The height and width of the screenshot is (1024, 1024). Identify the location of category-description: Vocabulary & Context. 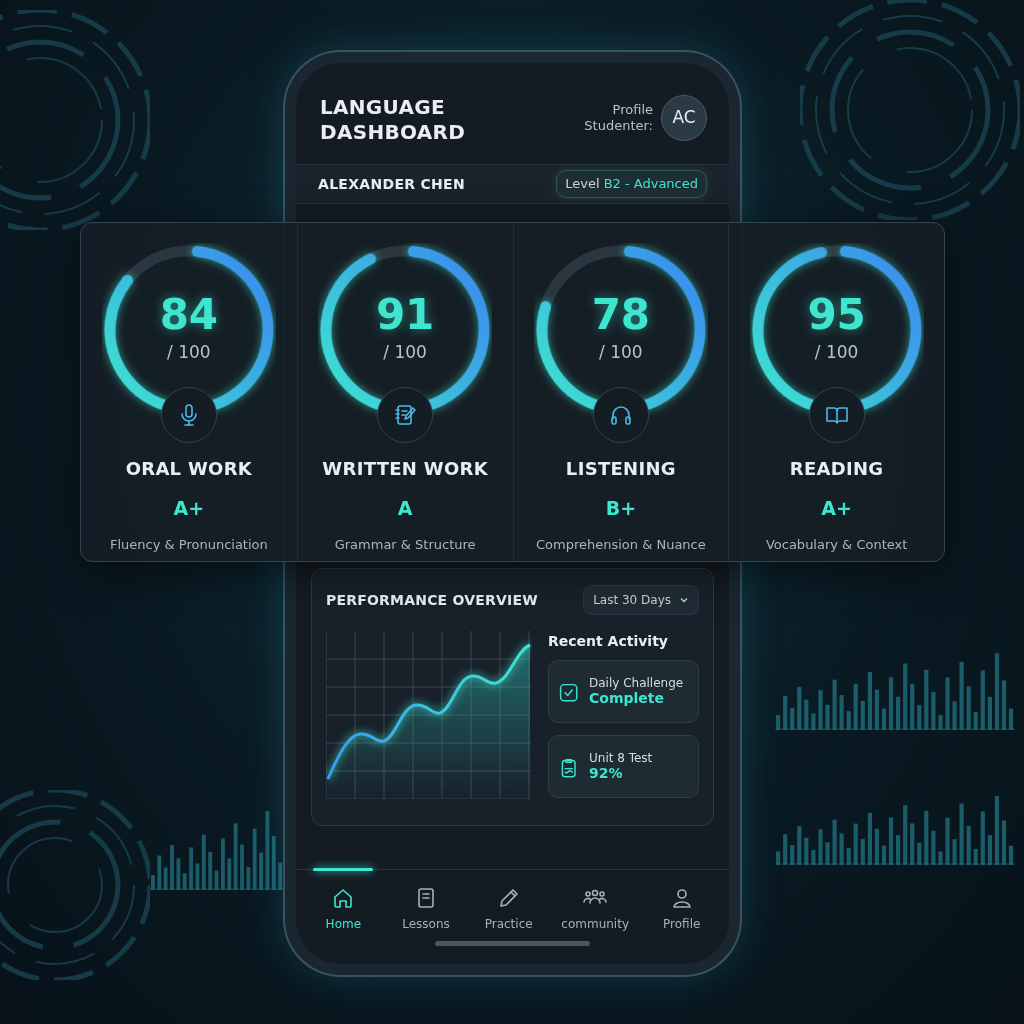
(836, 544).